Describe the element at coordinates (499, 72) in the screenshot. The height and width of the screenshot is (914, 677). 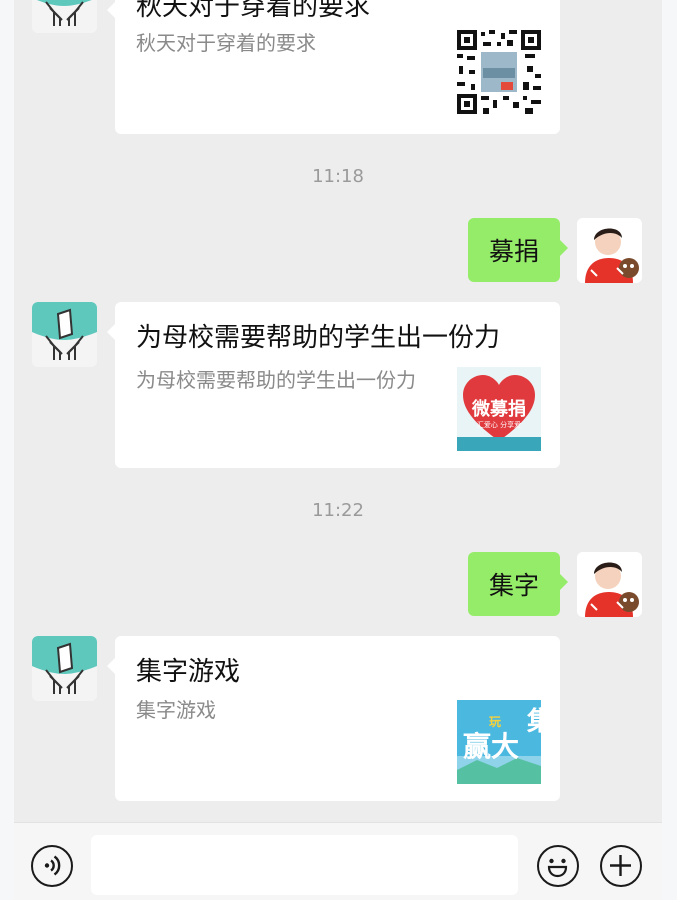
I see `qr-code-thumbnail` at that location.